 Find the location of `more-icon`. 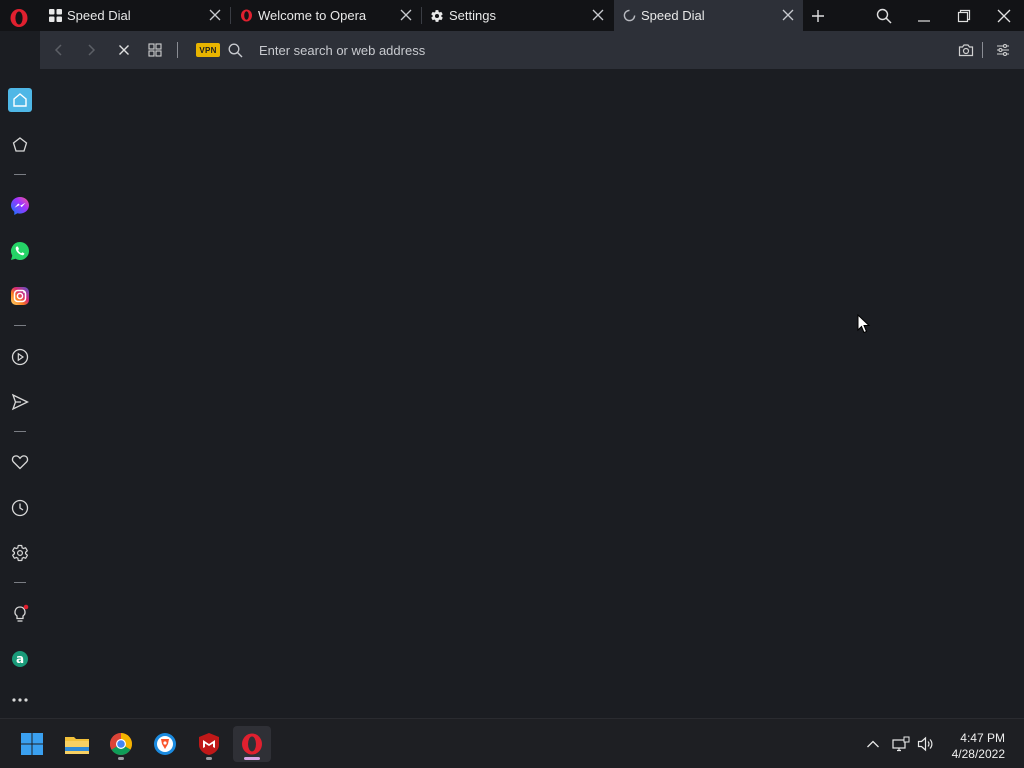

more-icon is located at coordinates (20, 700).